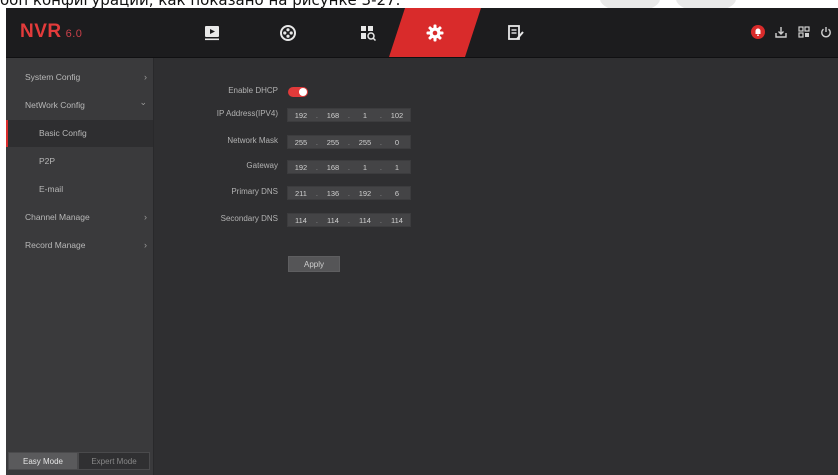  Describe the element at coordinates (349, 193) in the screenshot. I see `primary-dns-field: 211. 136. 192. 6` at that location.